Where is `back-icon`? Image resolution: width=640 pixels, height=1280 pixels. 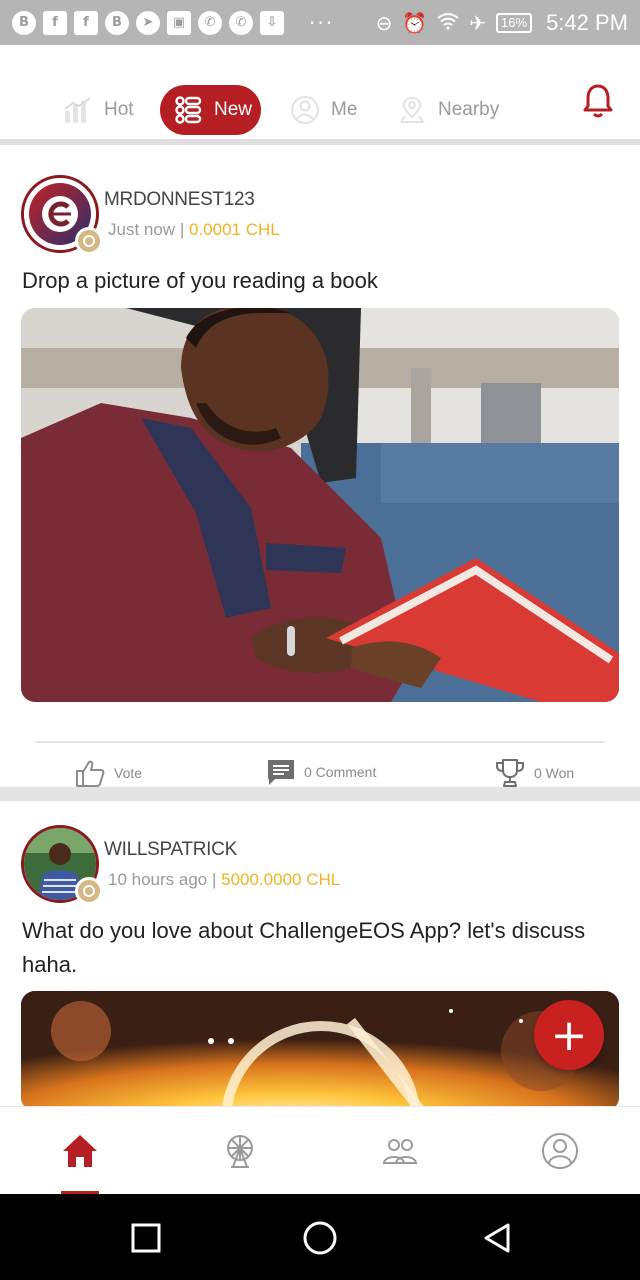 back-icon is located at coordinates (498, 1238).